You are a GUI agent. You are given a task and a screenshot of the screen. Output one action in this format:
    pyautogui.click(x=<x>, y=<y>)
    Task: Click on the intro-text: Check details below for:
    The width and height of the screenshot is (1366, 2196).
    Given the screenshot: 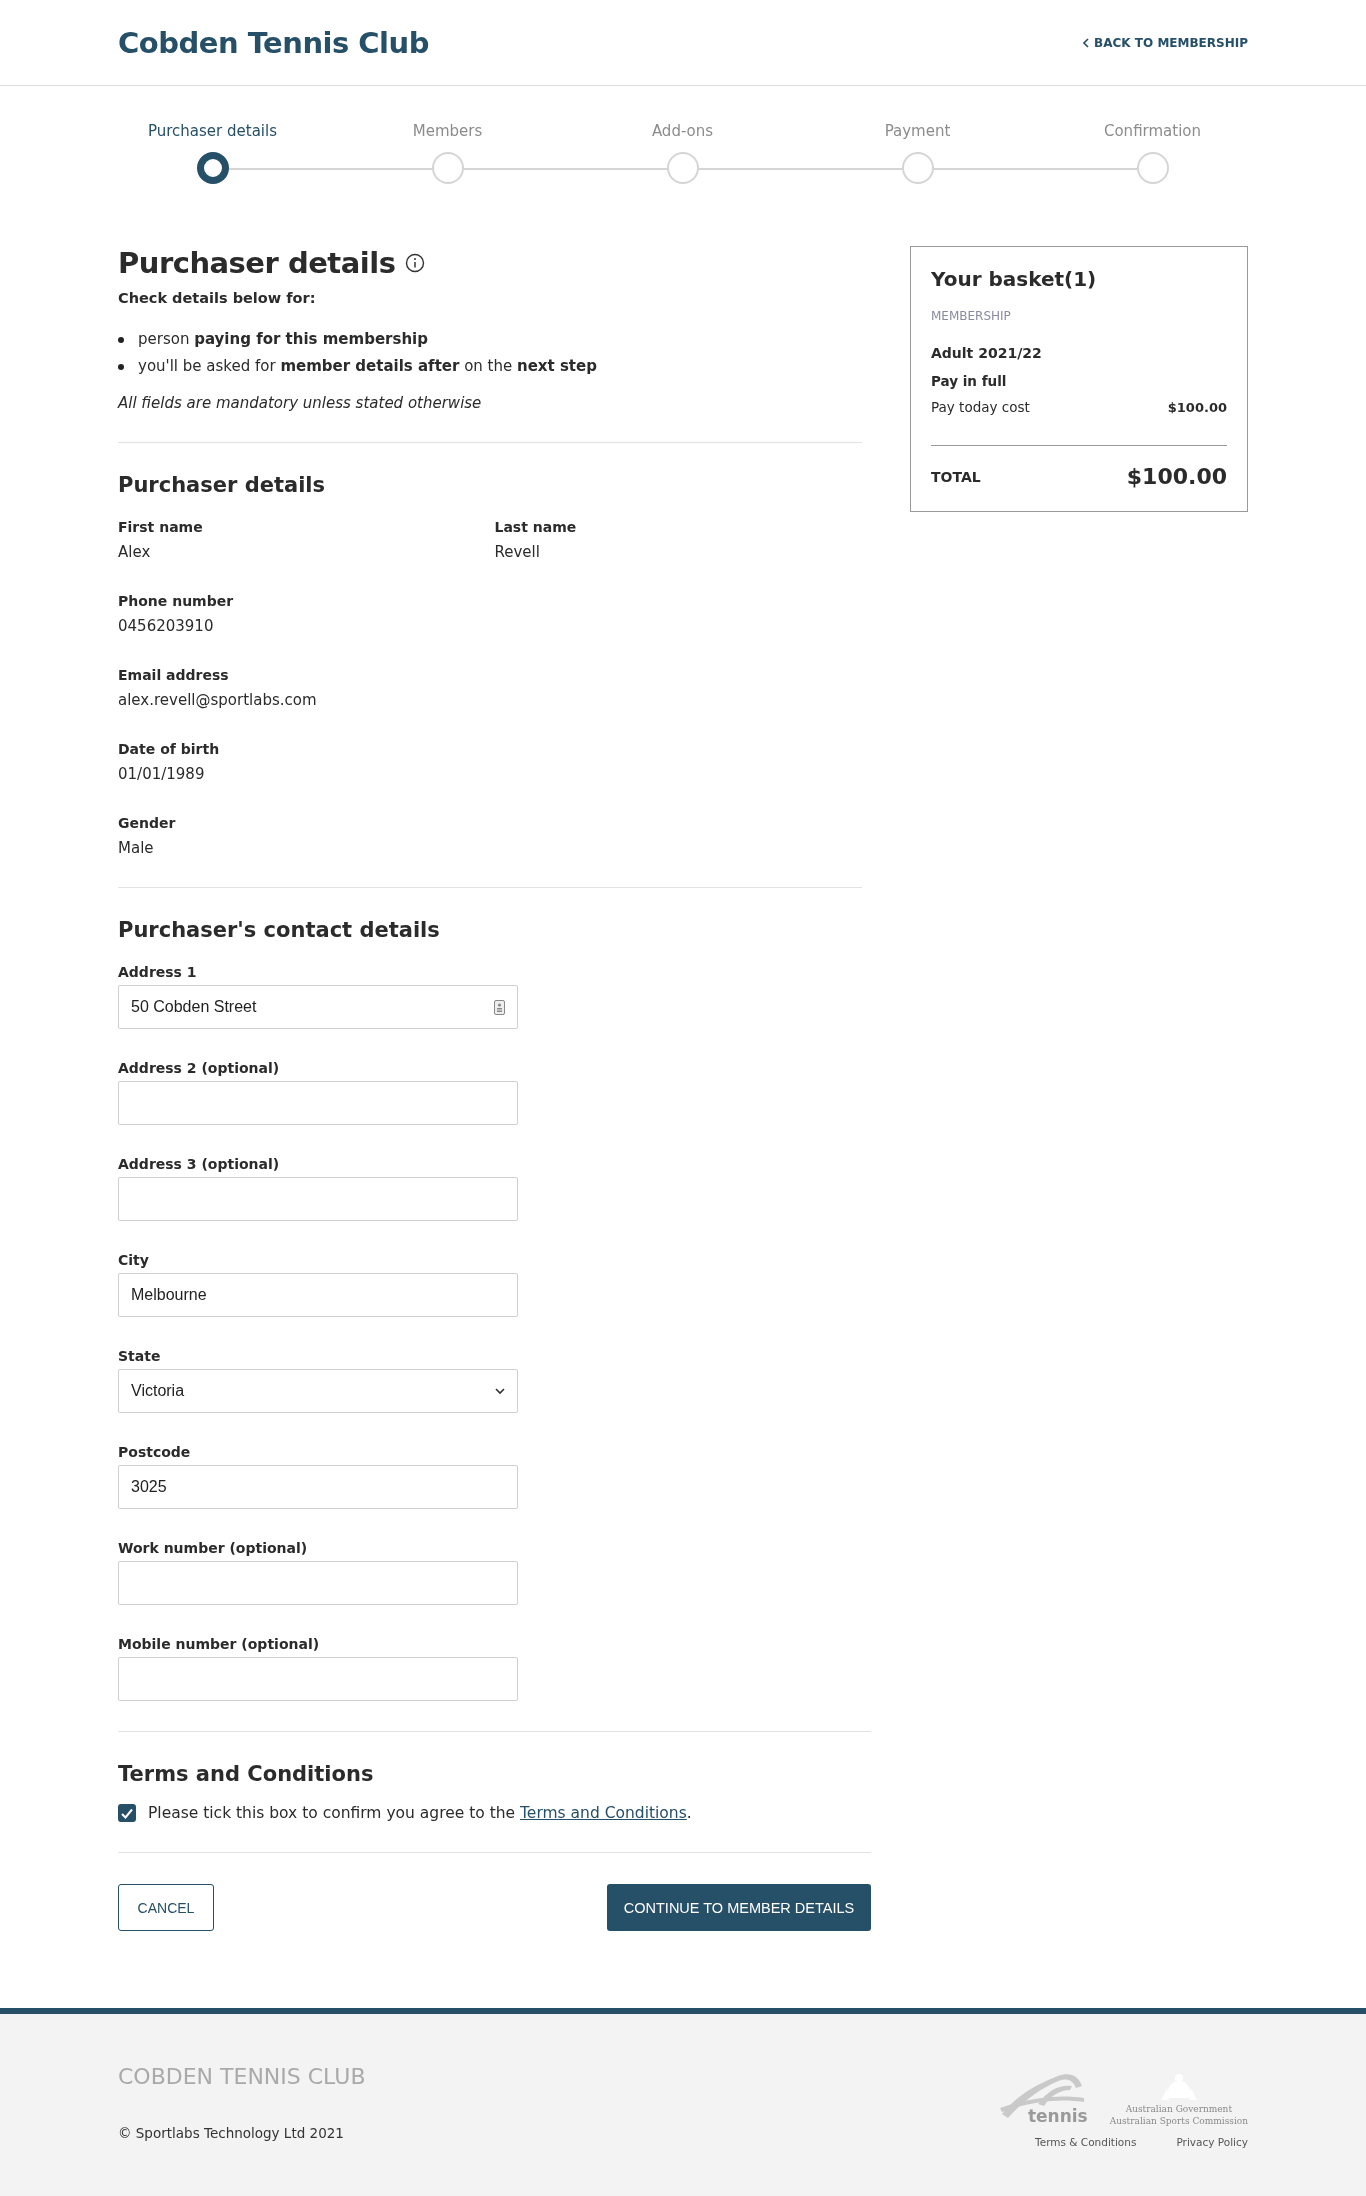 What is the action you would take?
    pyautogui.click(x=217, y=298)
    